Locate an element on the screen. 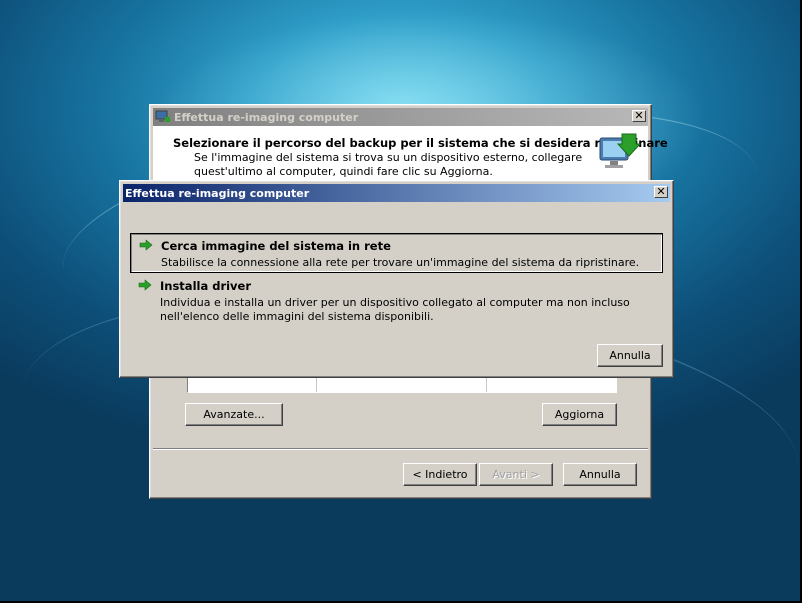  dialog-close-button: ✕ is located at coordinates (661, 192).